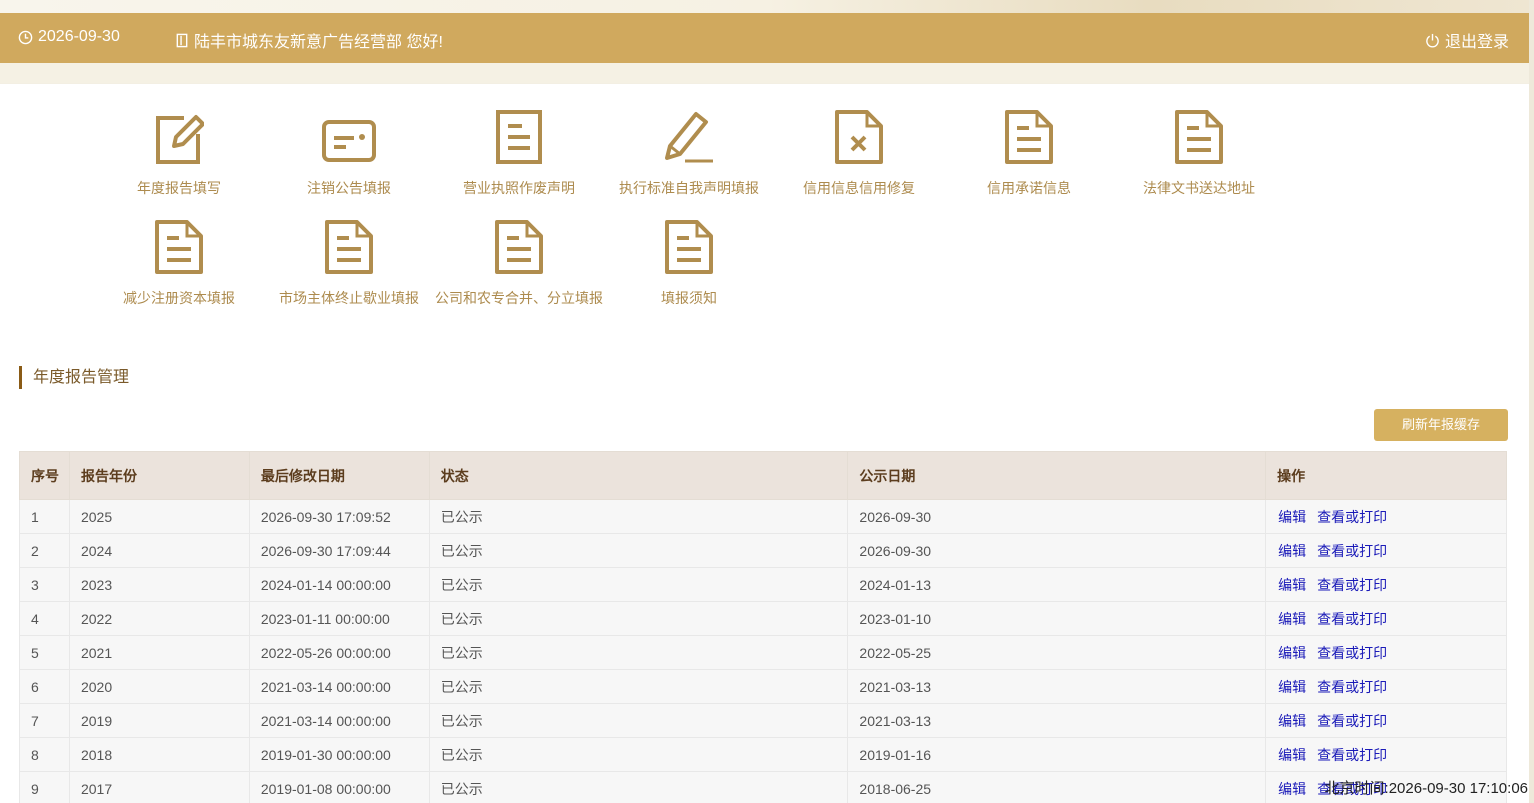 Image resolution: width=1534 pixels, height=803 pixels. What do you see at coordinates (349, 262) in the screenshot?
I see `tile-business-termination: 市场主体终止歇业填报` at bounding box center [349, 262].